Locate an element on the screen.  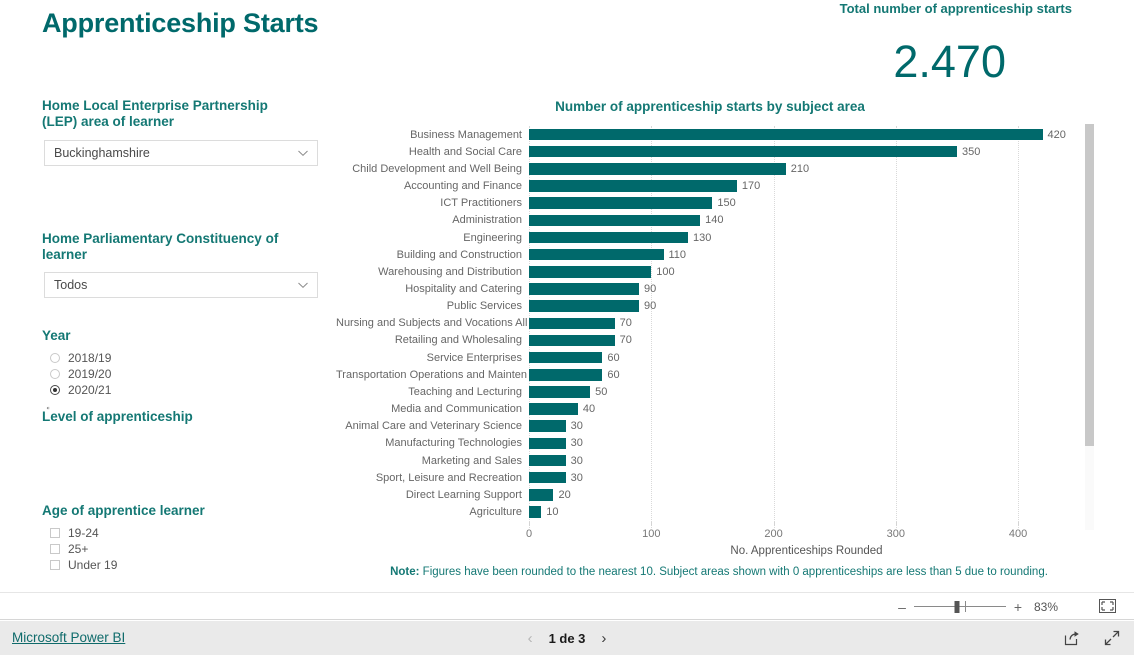
chart-bar-row: 50 is located at coordinates (806, 391).